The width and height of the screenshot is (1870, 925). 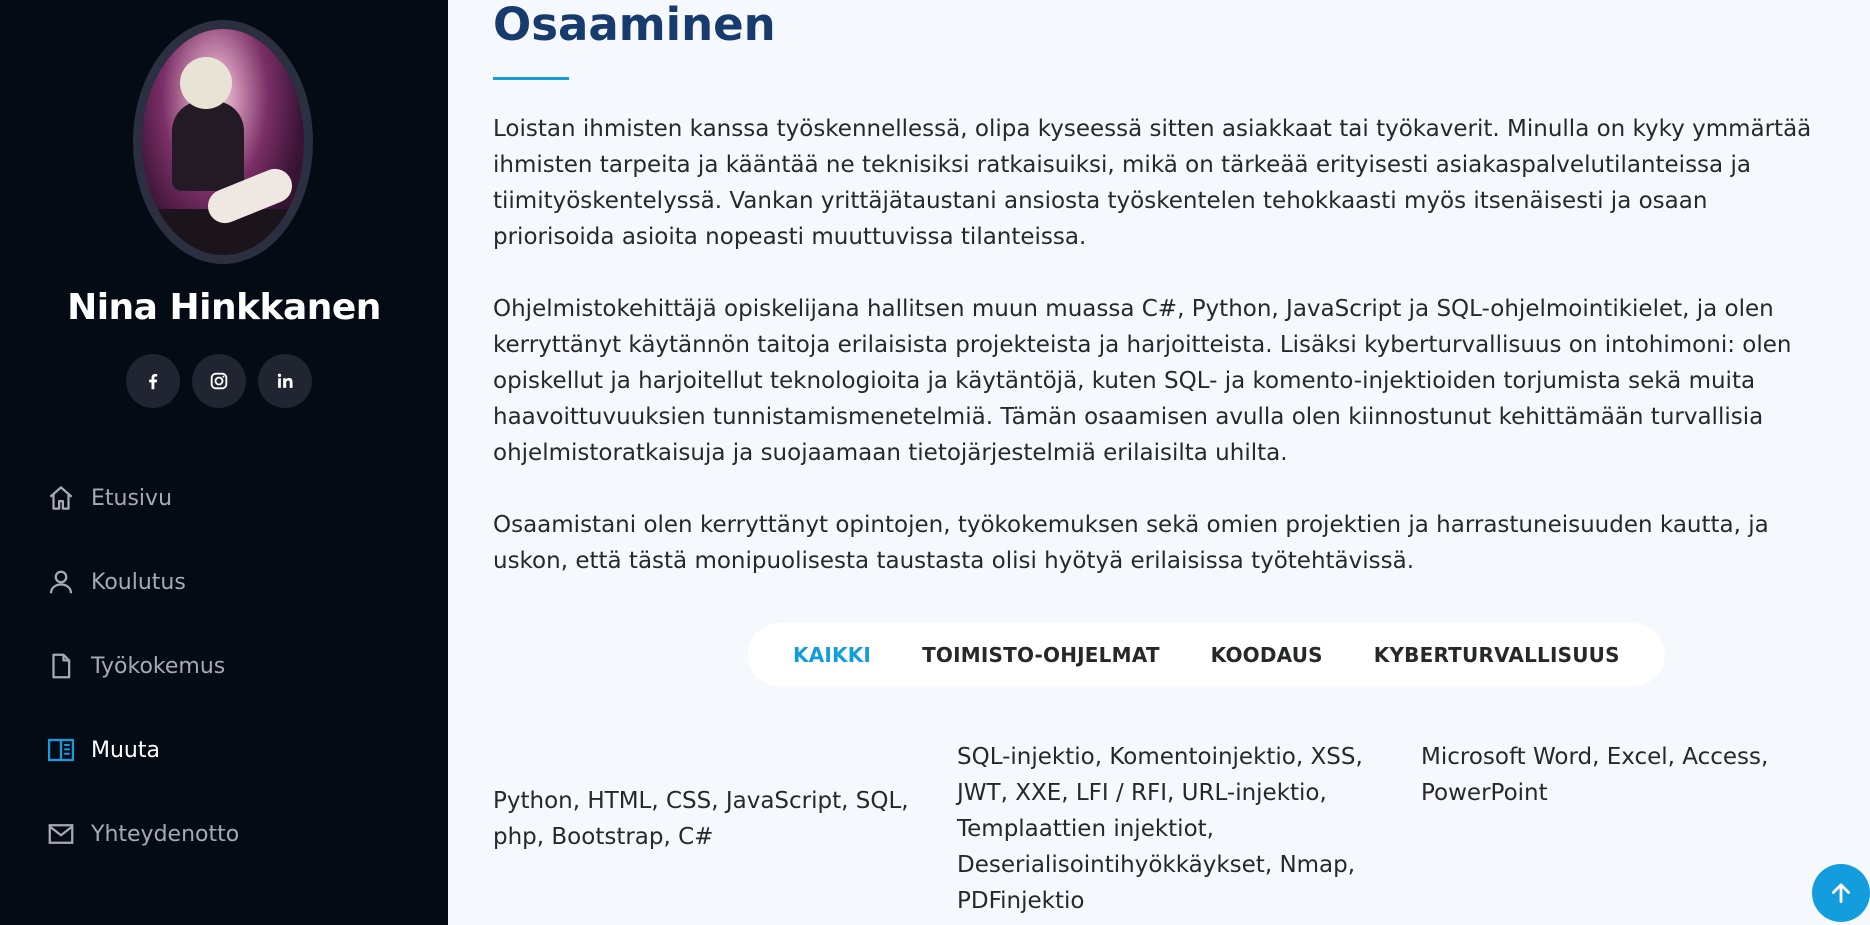 What do you see at coordinates (223, 142) in the screenshot?
I see `avatar` at bounding box center [223, 142].